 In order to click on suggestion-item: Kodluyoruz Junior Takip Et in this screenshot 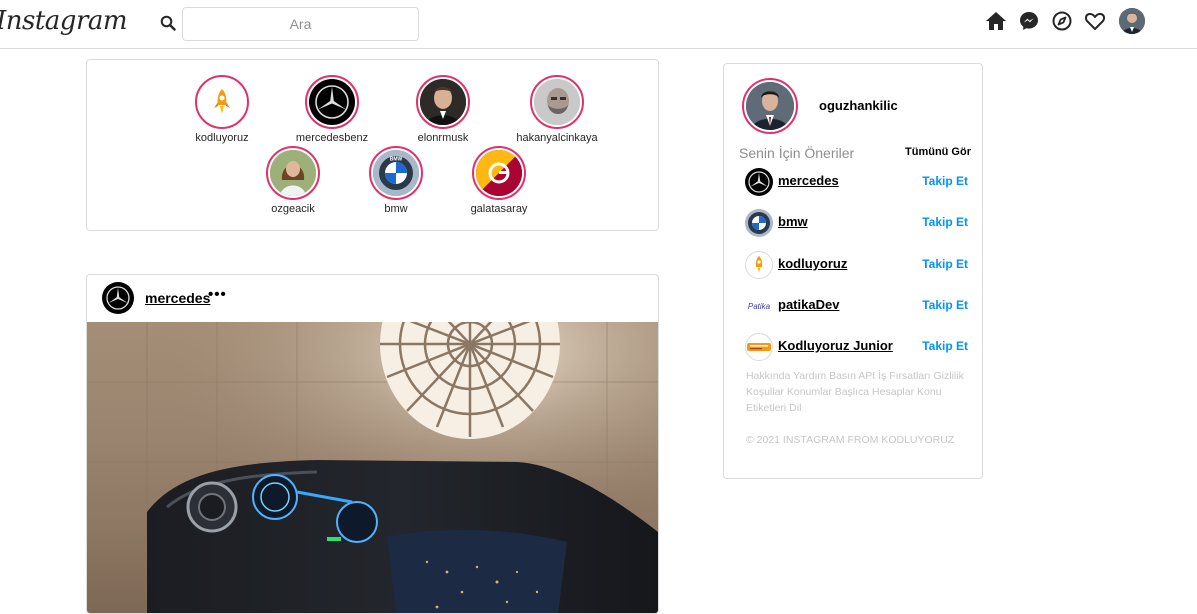, I will do `click(857, 347)`.